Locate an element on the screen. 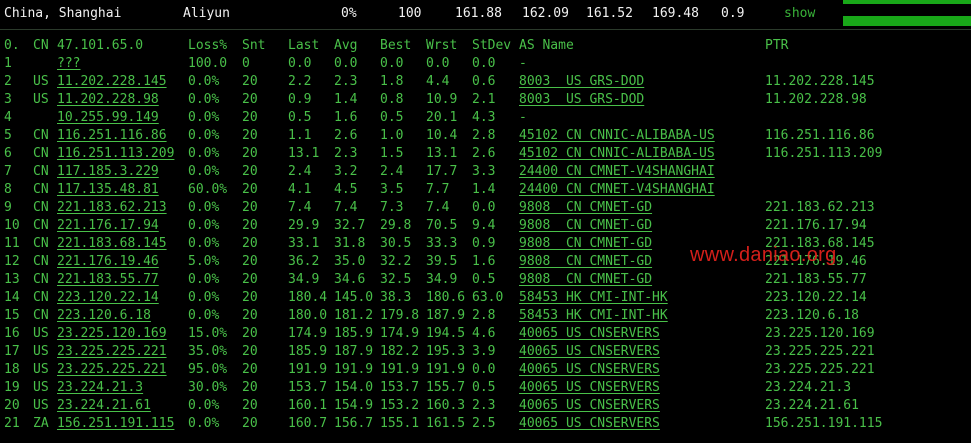 The image size is (971, 443). hop-best: 0.8 is located at coordinates (392, 99).